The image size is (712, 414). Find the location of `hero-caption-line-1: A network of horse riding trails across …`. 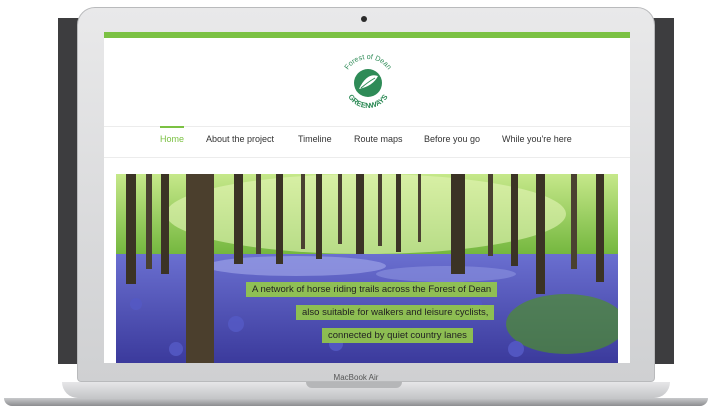

hero-caption-line-1: A network of horse riding trails across … is located at coordinates (372, 289).